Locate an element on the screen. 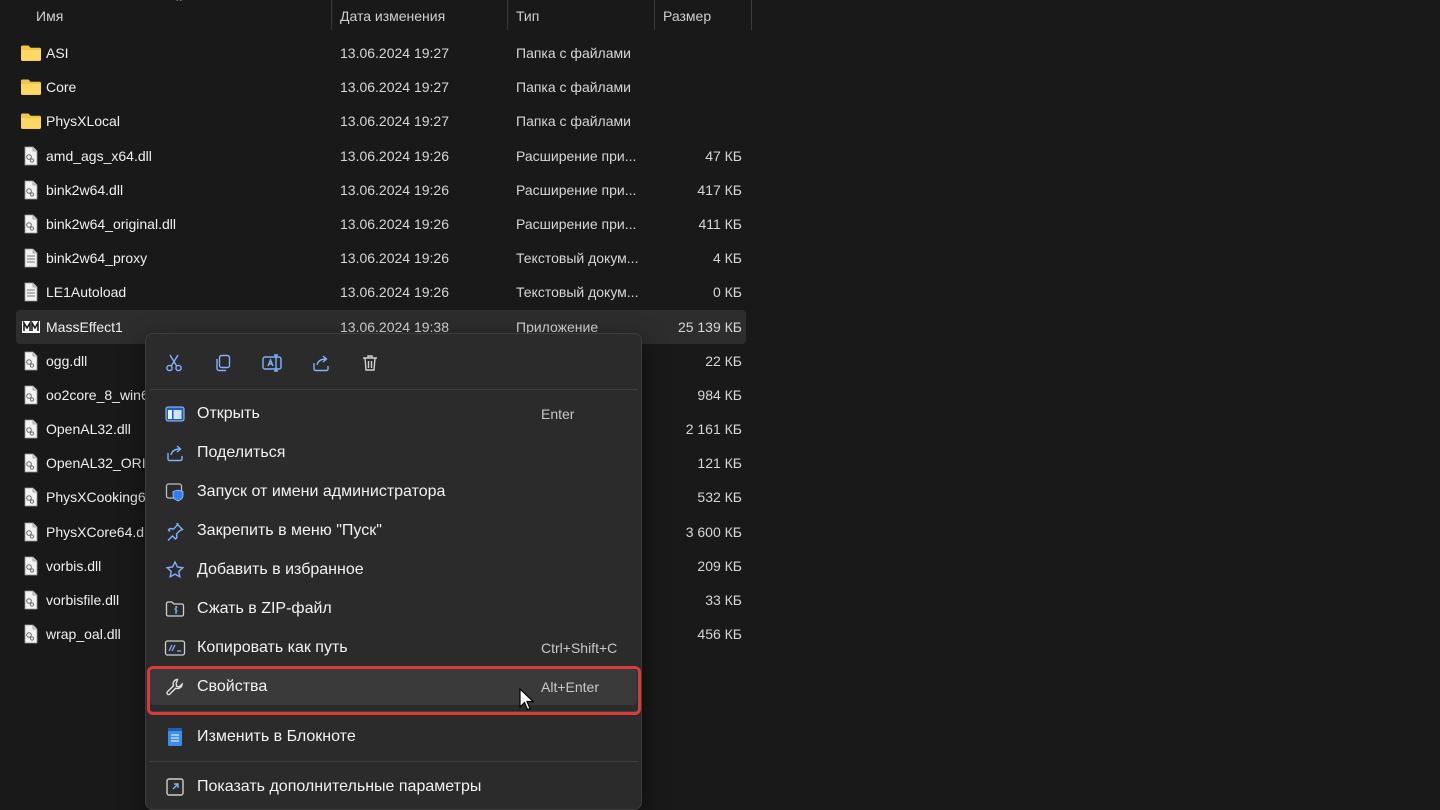 The image size is (1440, 810). column-name-label: Имя is located at coordinates (50, 16).